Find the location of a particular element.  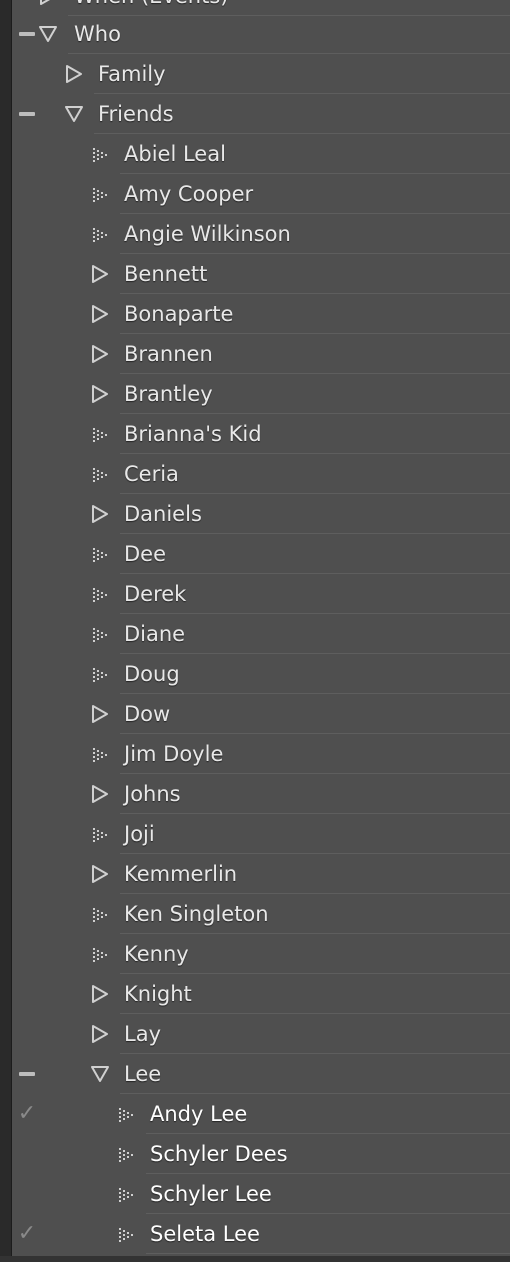

keyword-row-ceria: Ceria is located at coordinates (261, 474).